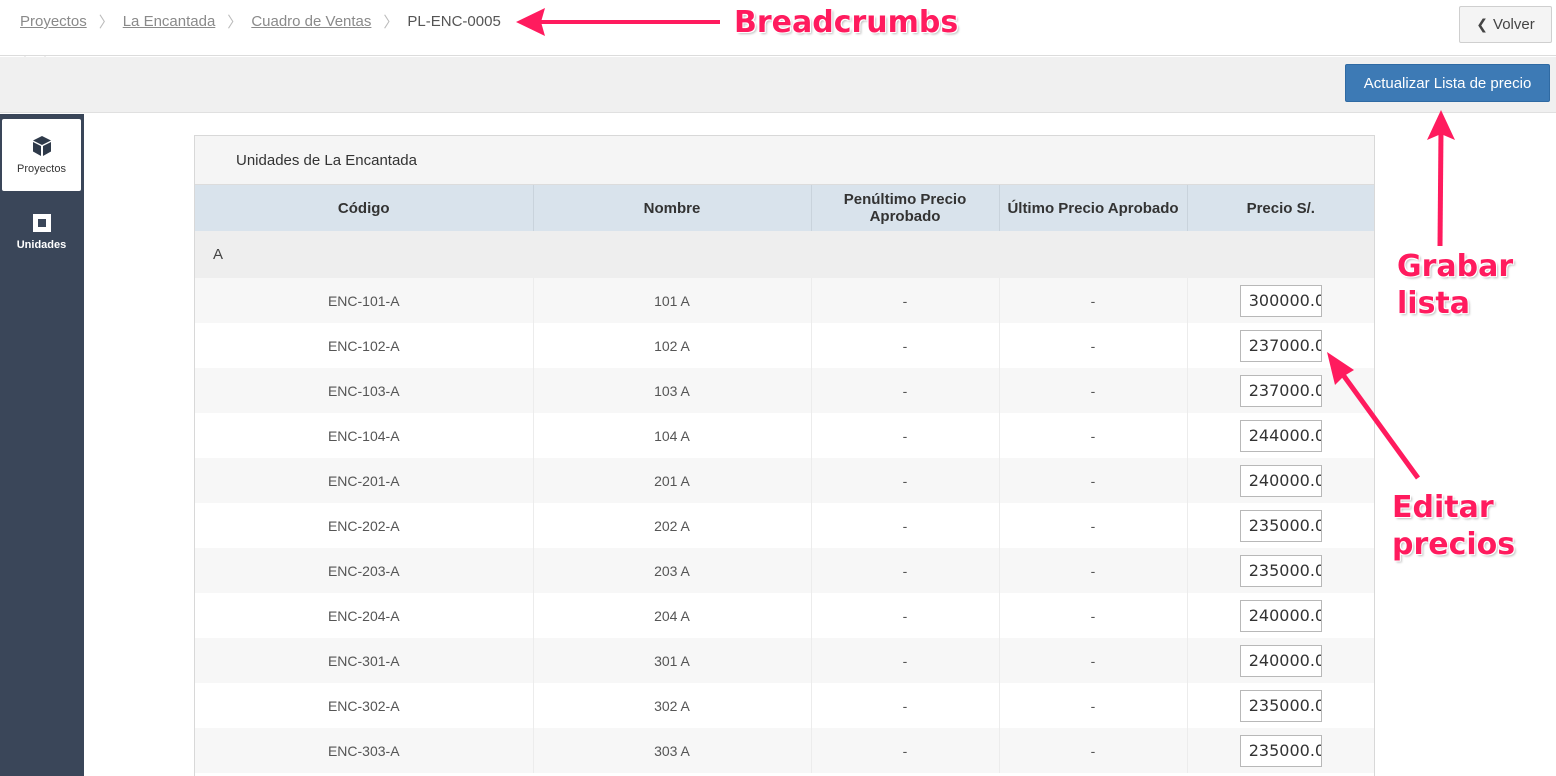 The width and height of the screenshot is (1556, 776). I want to click on panel-title: Unidades de La Encantada, so click(784, 160).